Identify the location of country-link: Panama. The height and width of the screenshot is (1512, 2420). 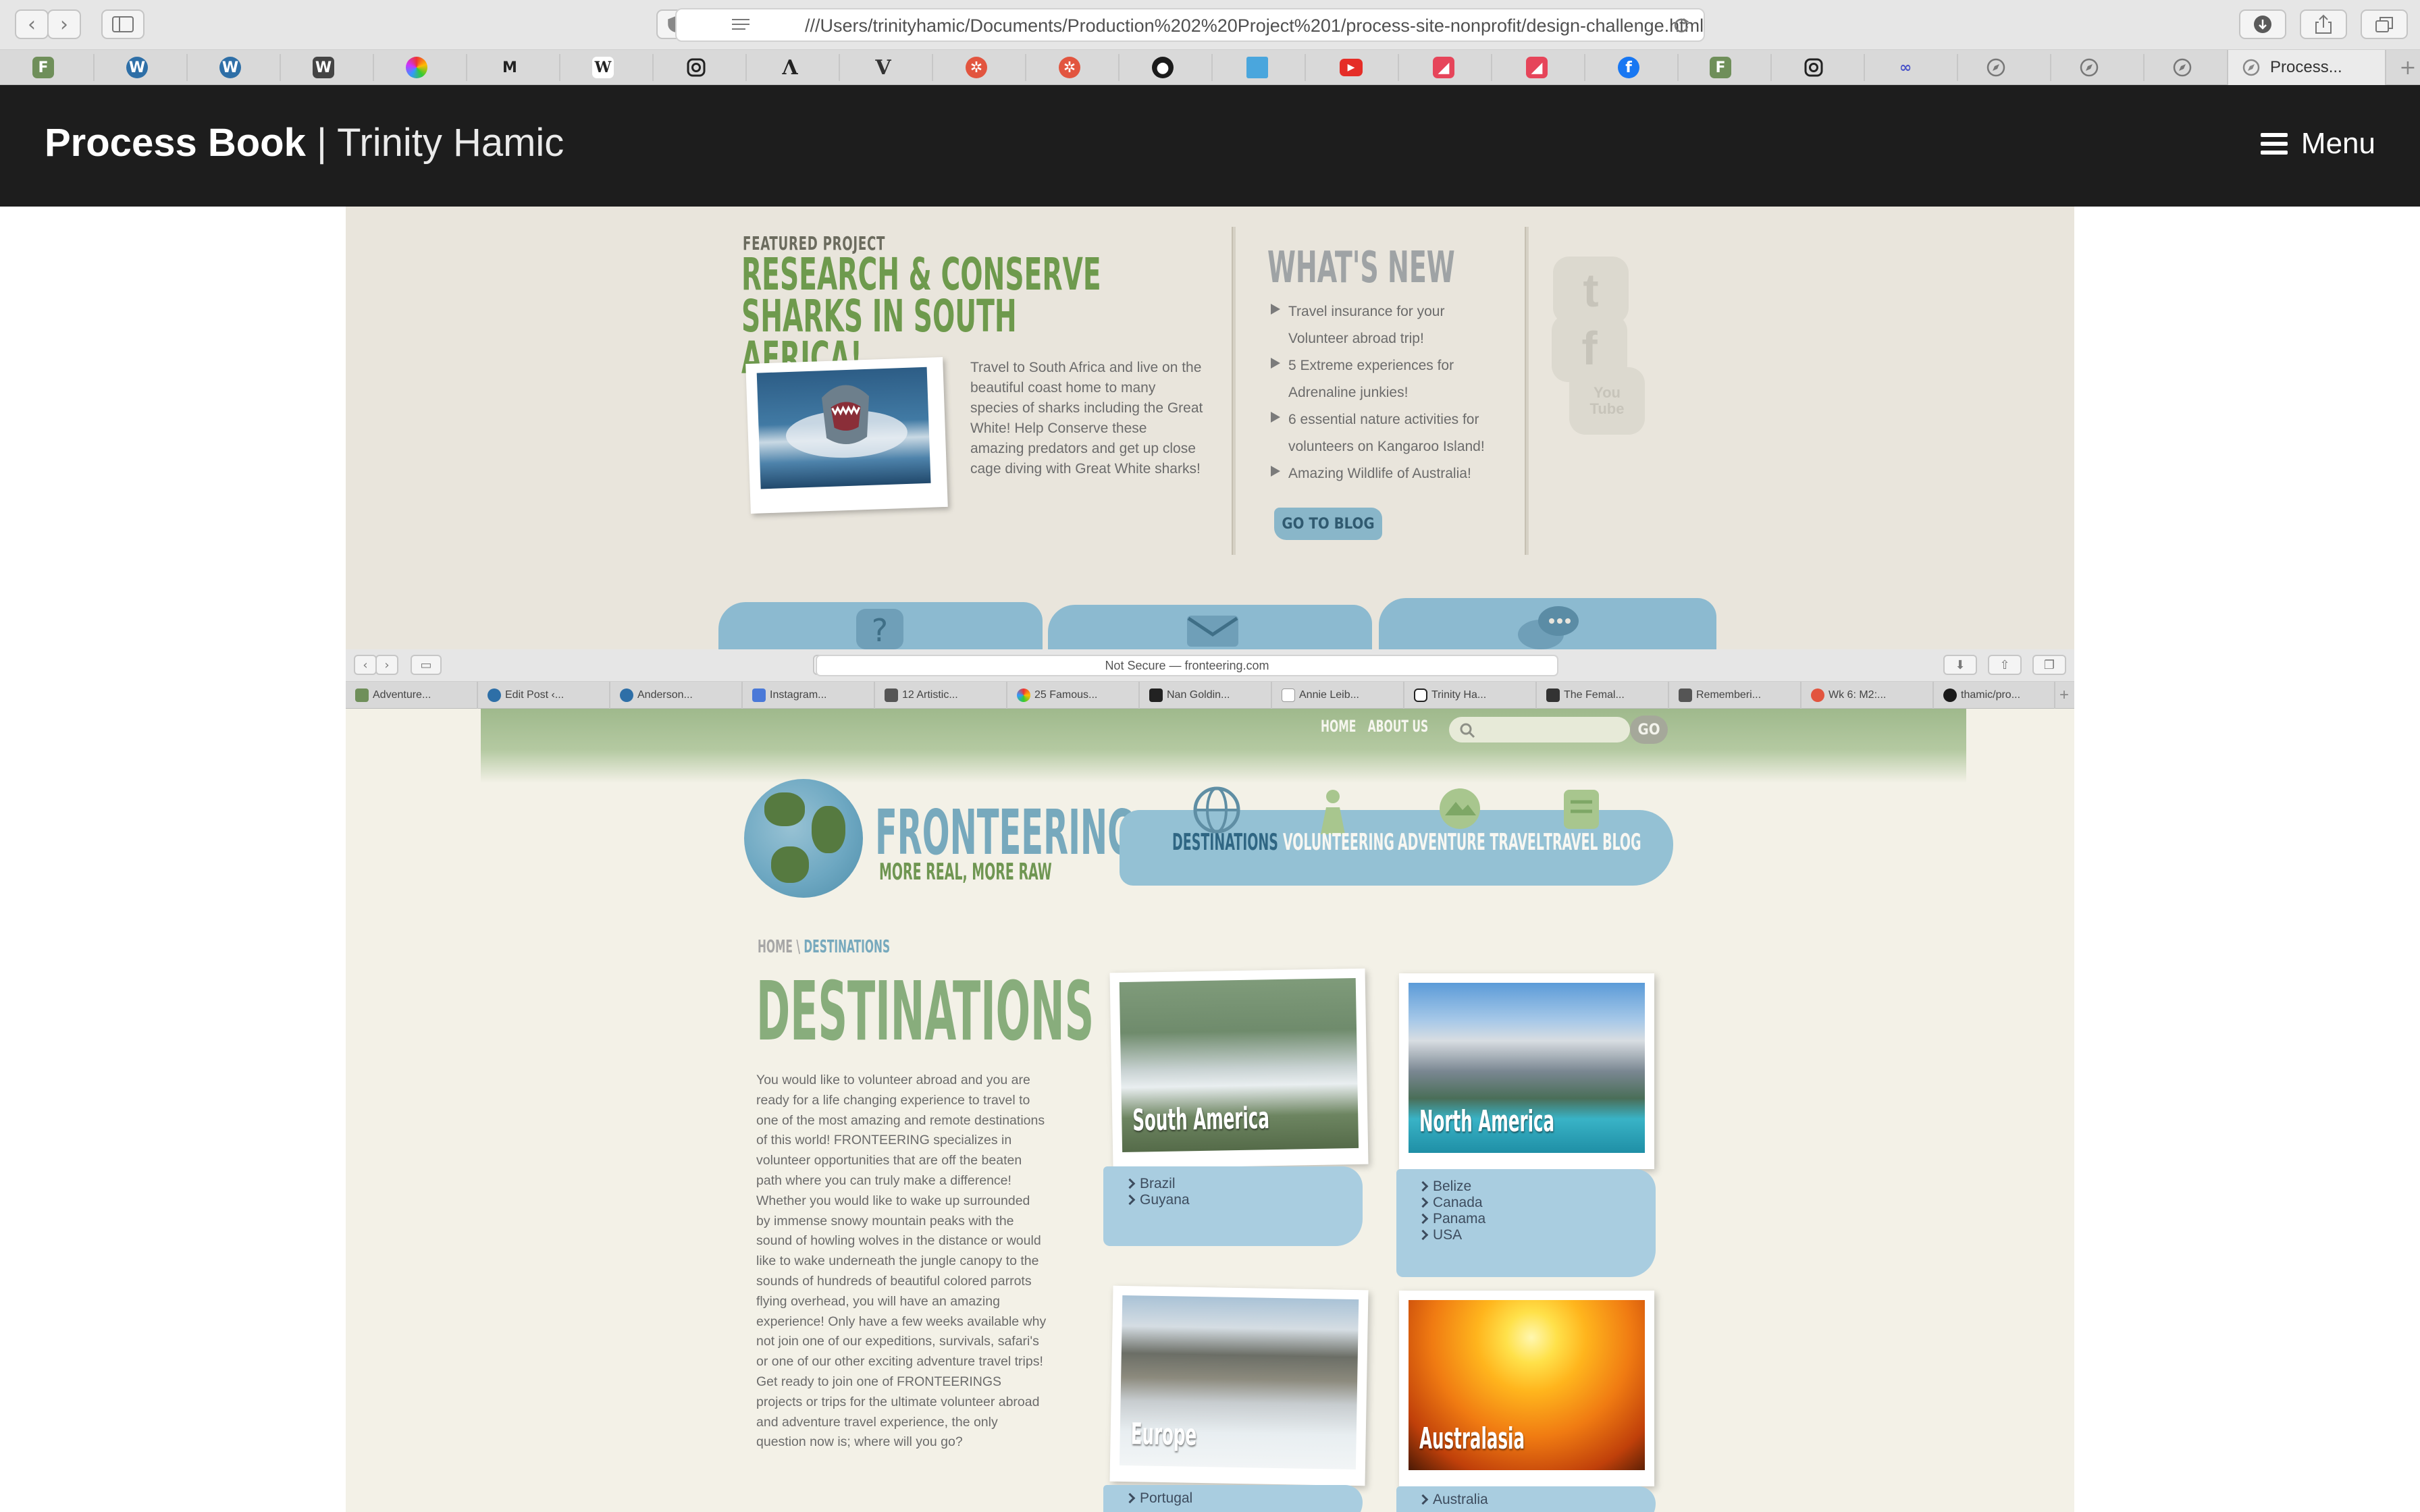
(1544, 1219).